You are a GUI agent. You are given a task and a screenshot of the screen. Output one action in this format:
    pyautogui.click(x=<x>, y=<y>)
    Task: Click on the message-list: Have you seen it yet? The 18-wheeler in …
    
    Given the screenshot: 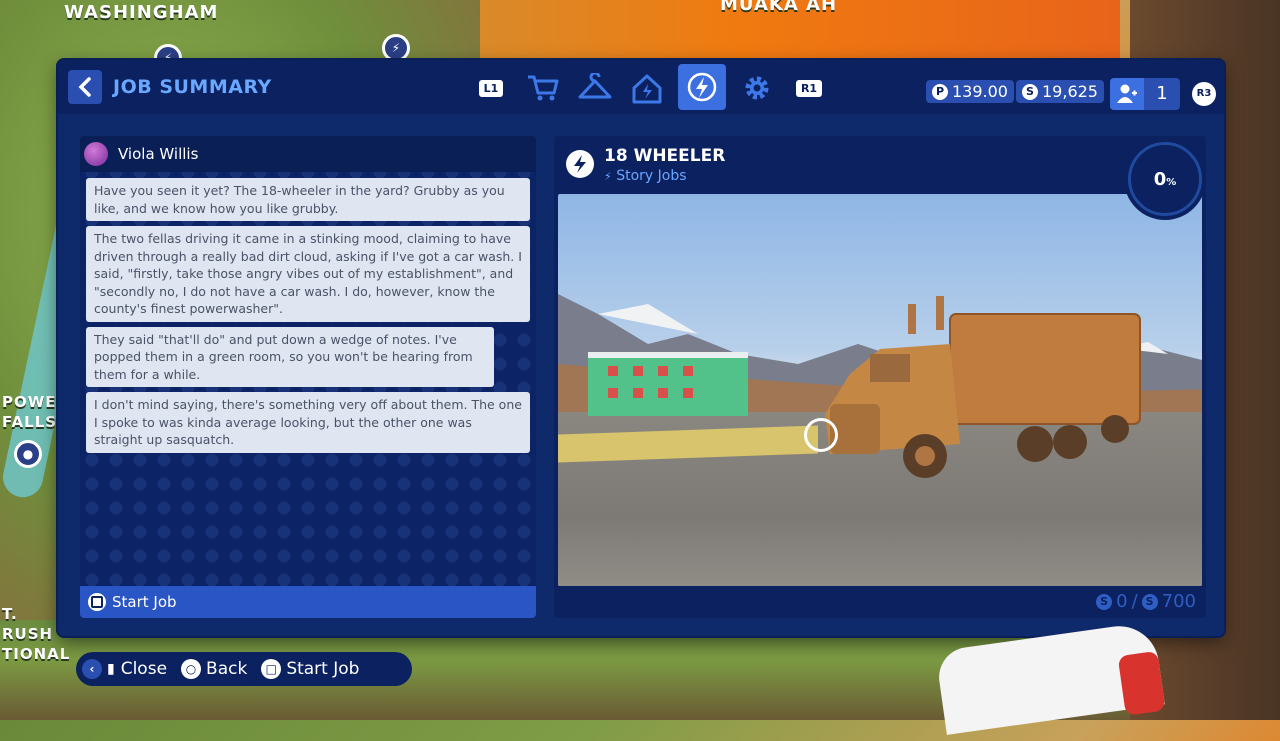 What is the action you would take?
    pyautogui.click(x=308, y=312)
    